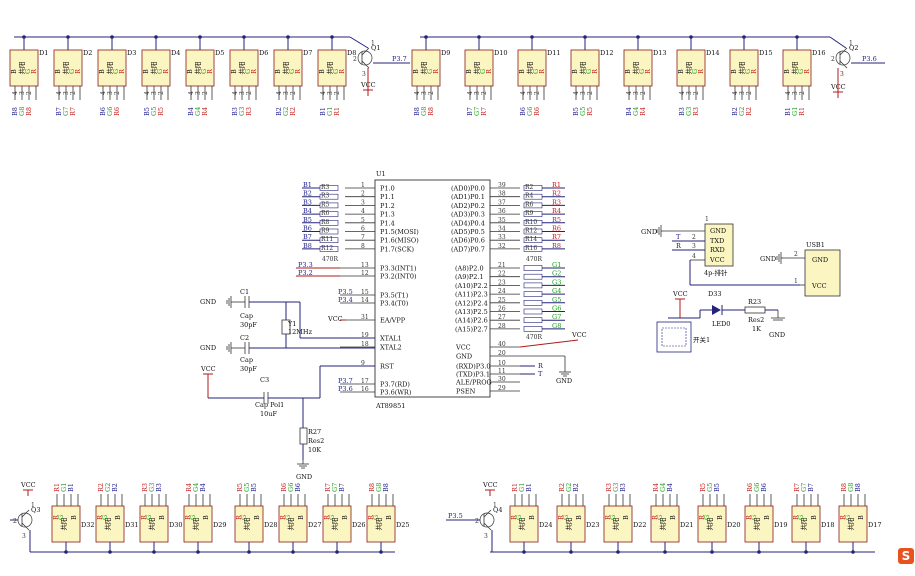 This screenshot has width=915, height=576. What do you see at coordinates (203, 487) in the screenshot?
I see `led-net-label: B4` at bounding box center [203, 487].